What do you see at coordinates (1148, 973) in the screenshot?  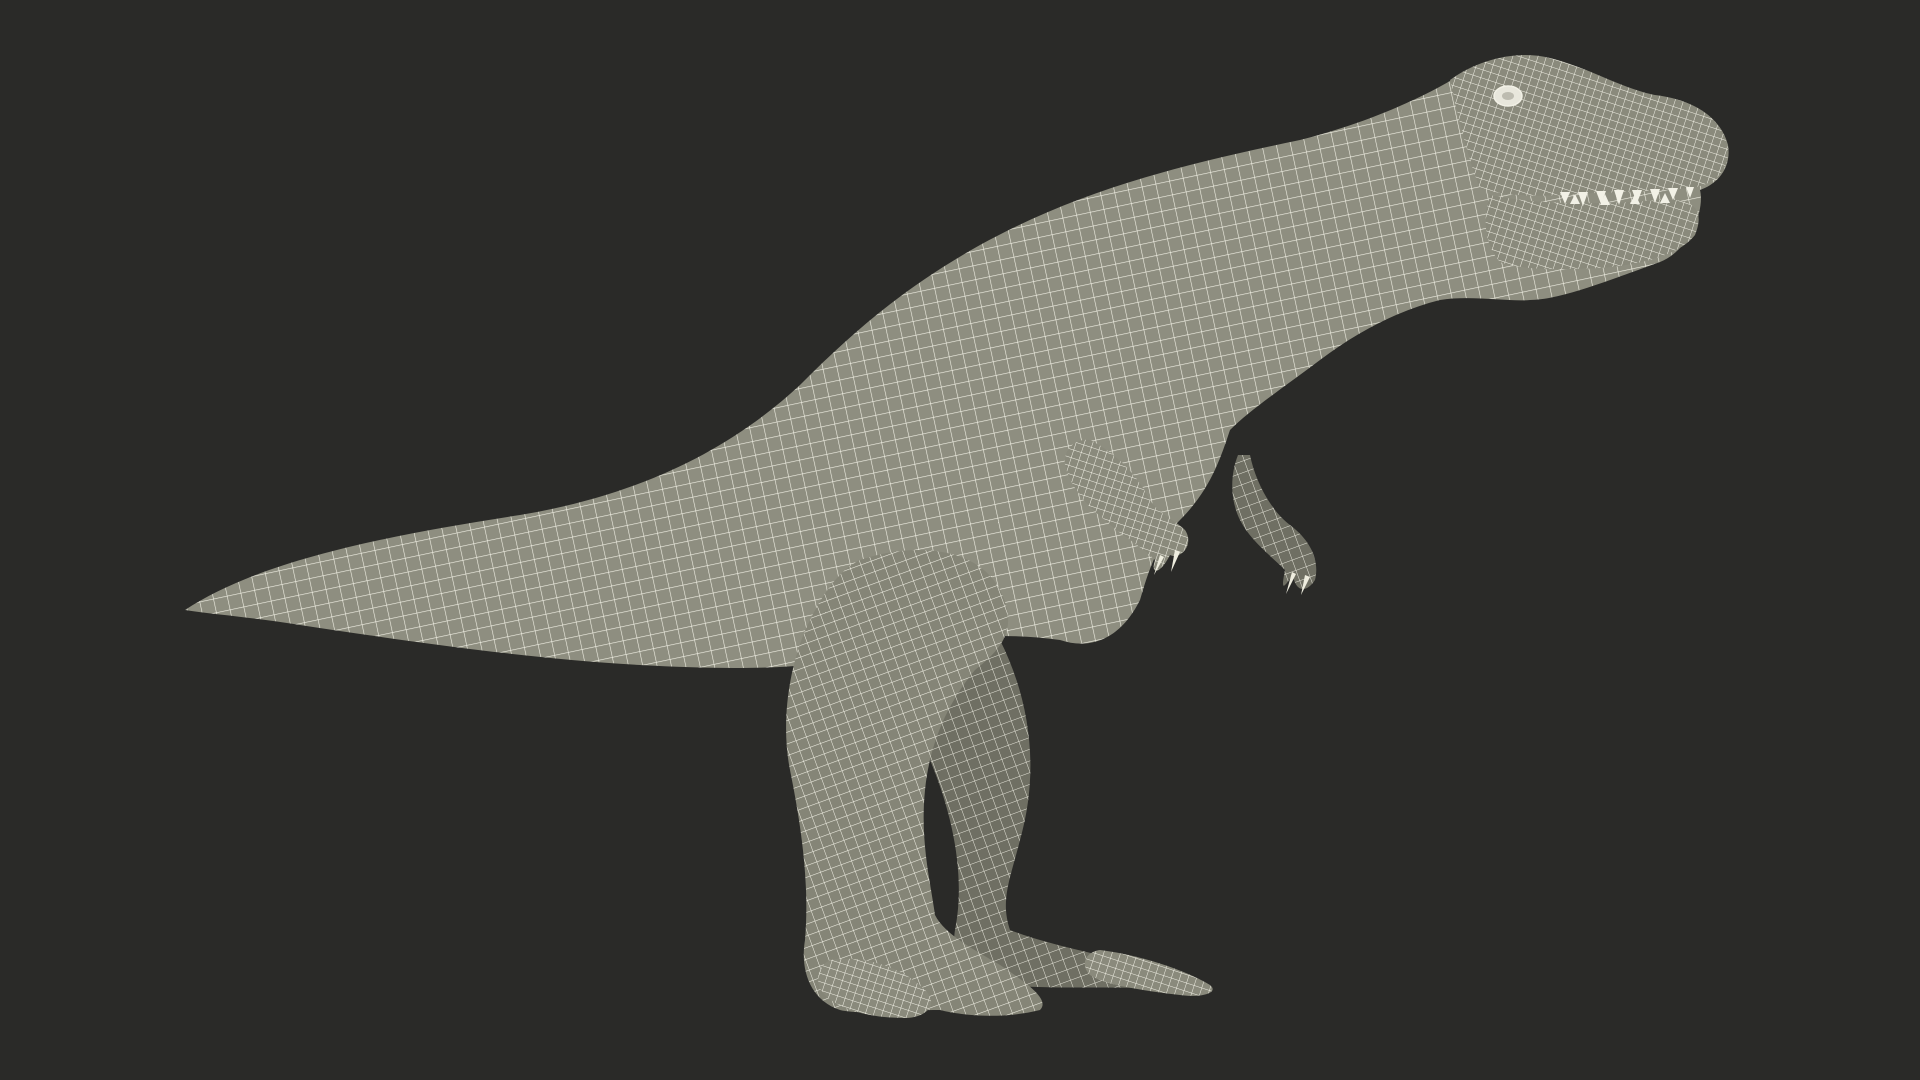 I see `far-foot-toes` at bounding box center [1148, 973].